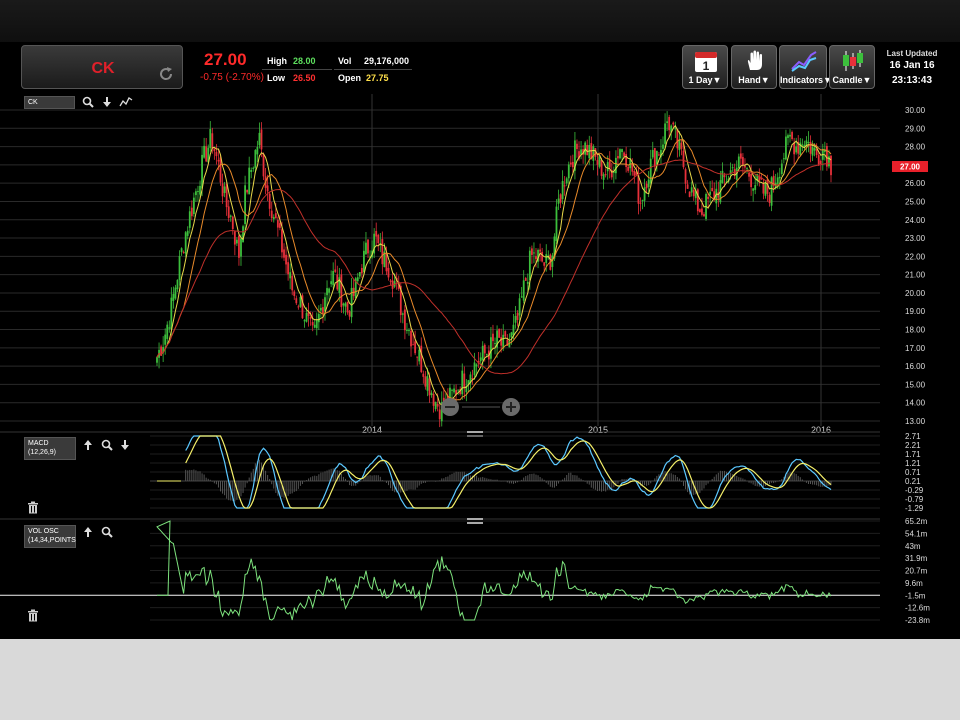  Describe the element at coordinates (915, 366) in the screenshot. I see `price-tick-label: 16.00` at that location.